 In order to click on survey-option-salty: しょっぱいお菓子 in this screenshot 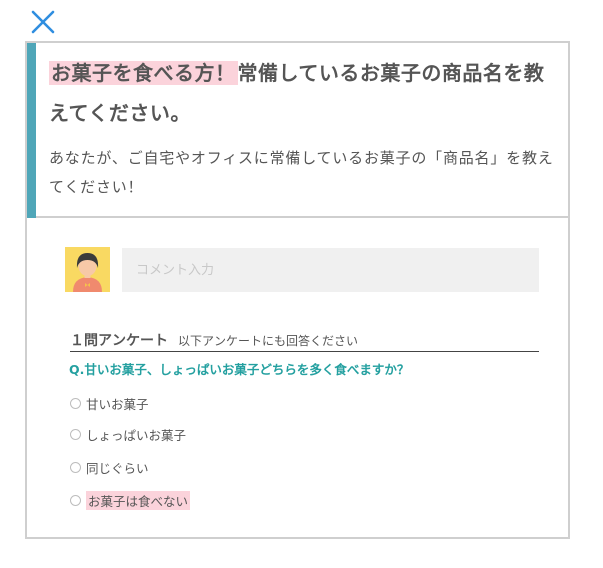, I will do `click(128, 434)`.